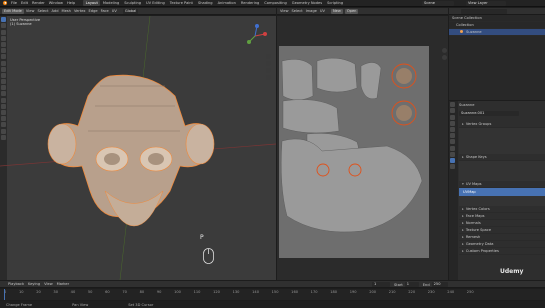  Describe the element at coordinates (130, 11) in the screenshot. I see `transform-orientation: Global` at that location.